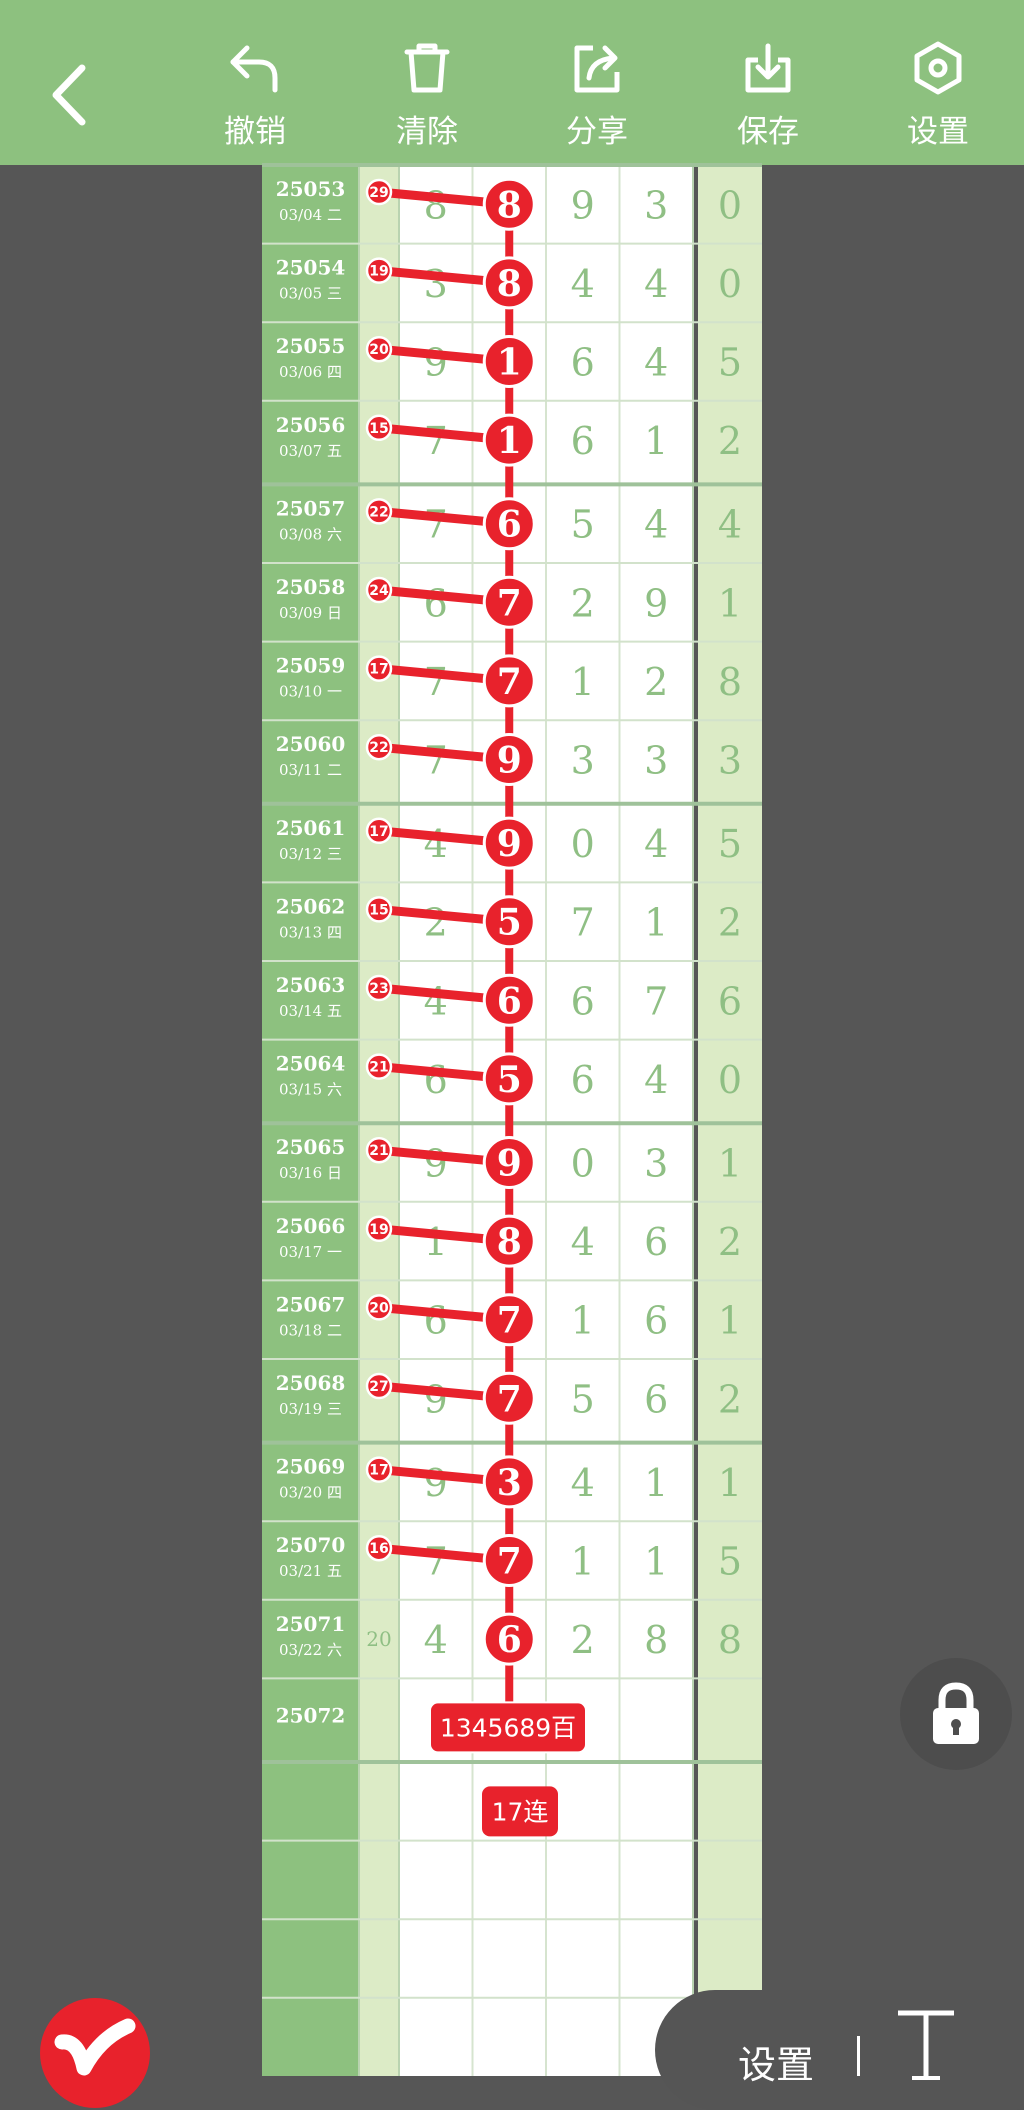  I want to click on issue-number: 25059, so click(311, 666).